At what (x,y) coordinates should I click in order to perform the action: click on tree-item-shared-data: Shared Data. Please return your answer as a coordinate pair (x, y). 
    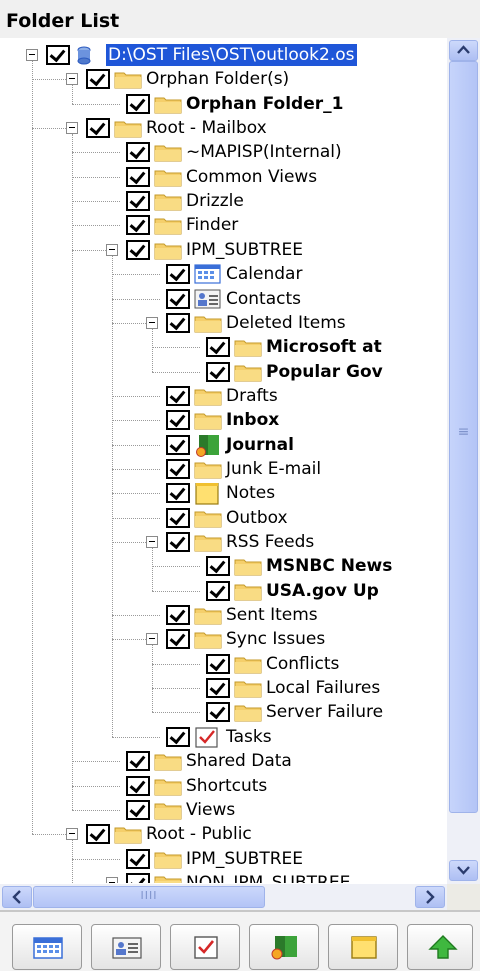
    Looking at the image, I should click on (223, 761).